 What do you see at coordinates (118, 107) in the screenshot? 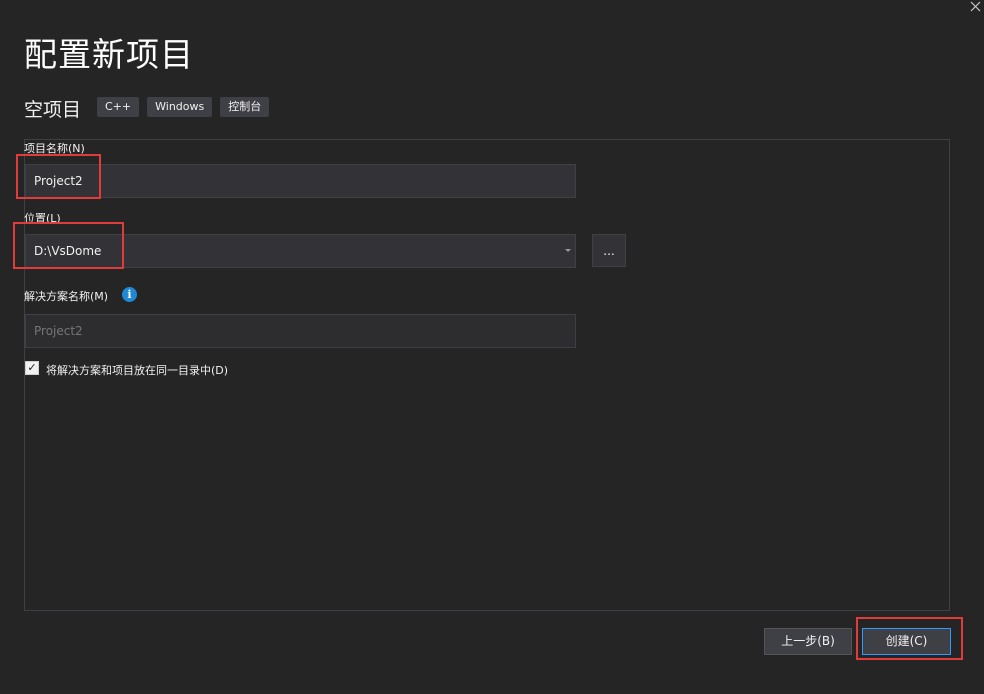
I see `tag-language: C++` at bounding box center [118, 107].